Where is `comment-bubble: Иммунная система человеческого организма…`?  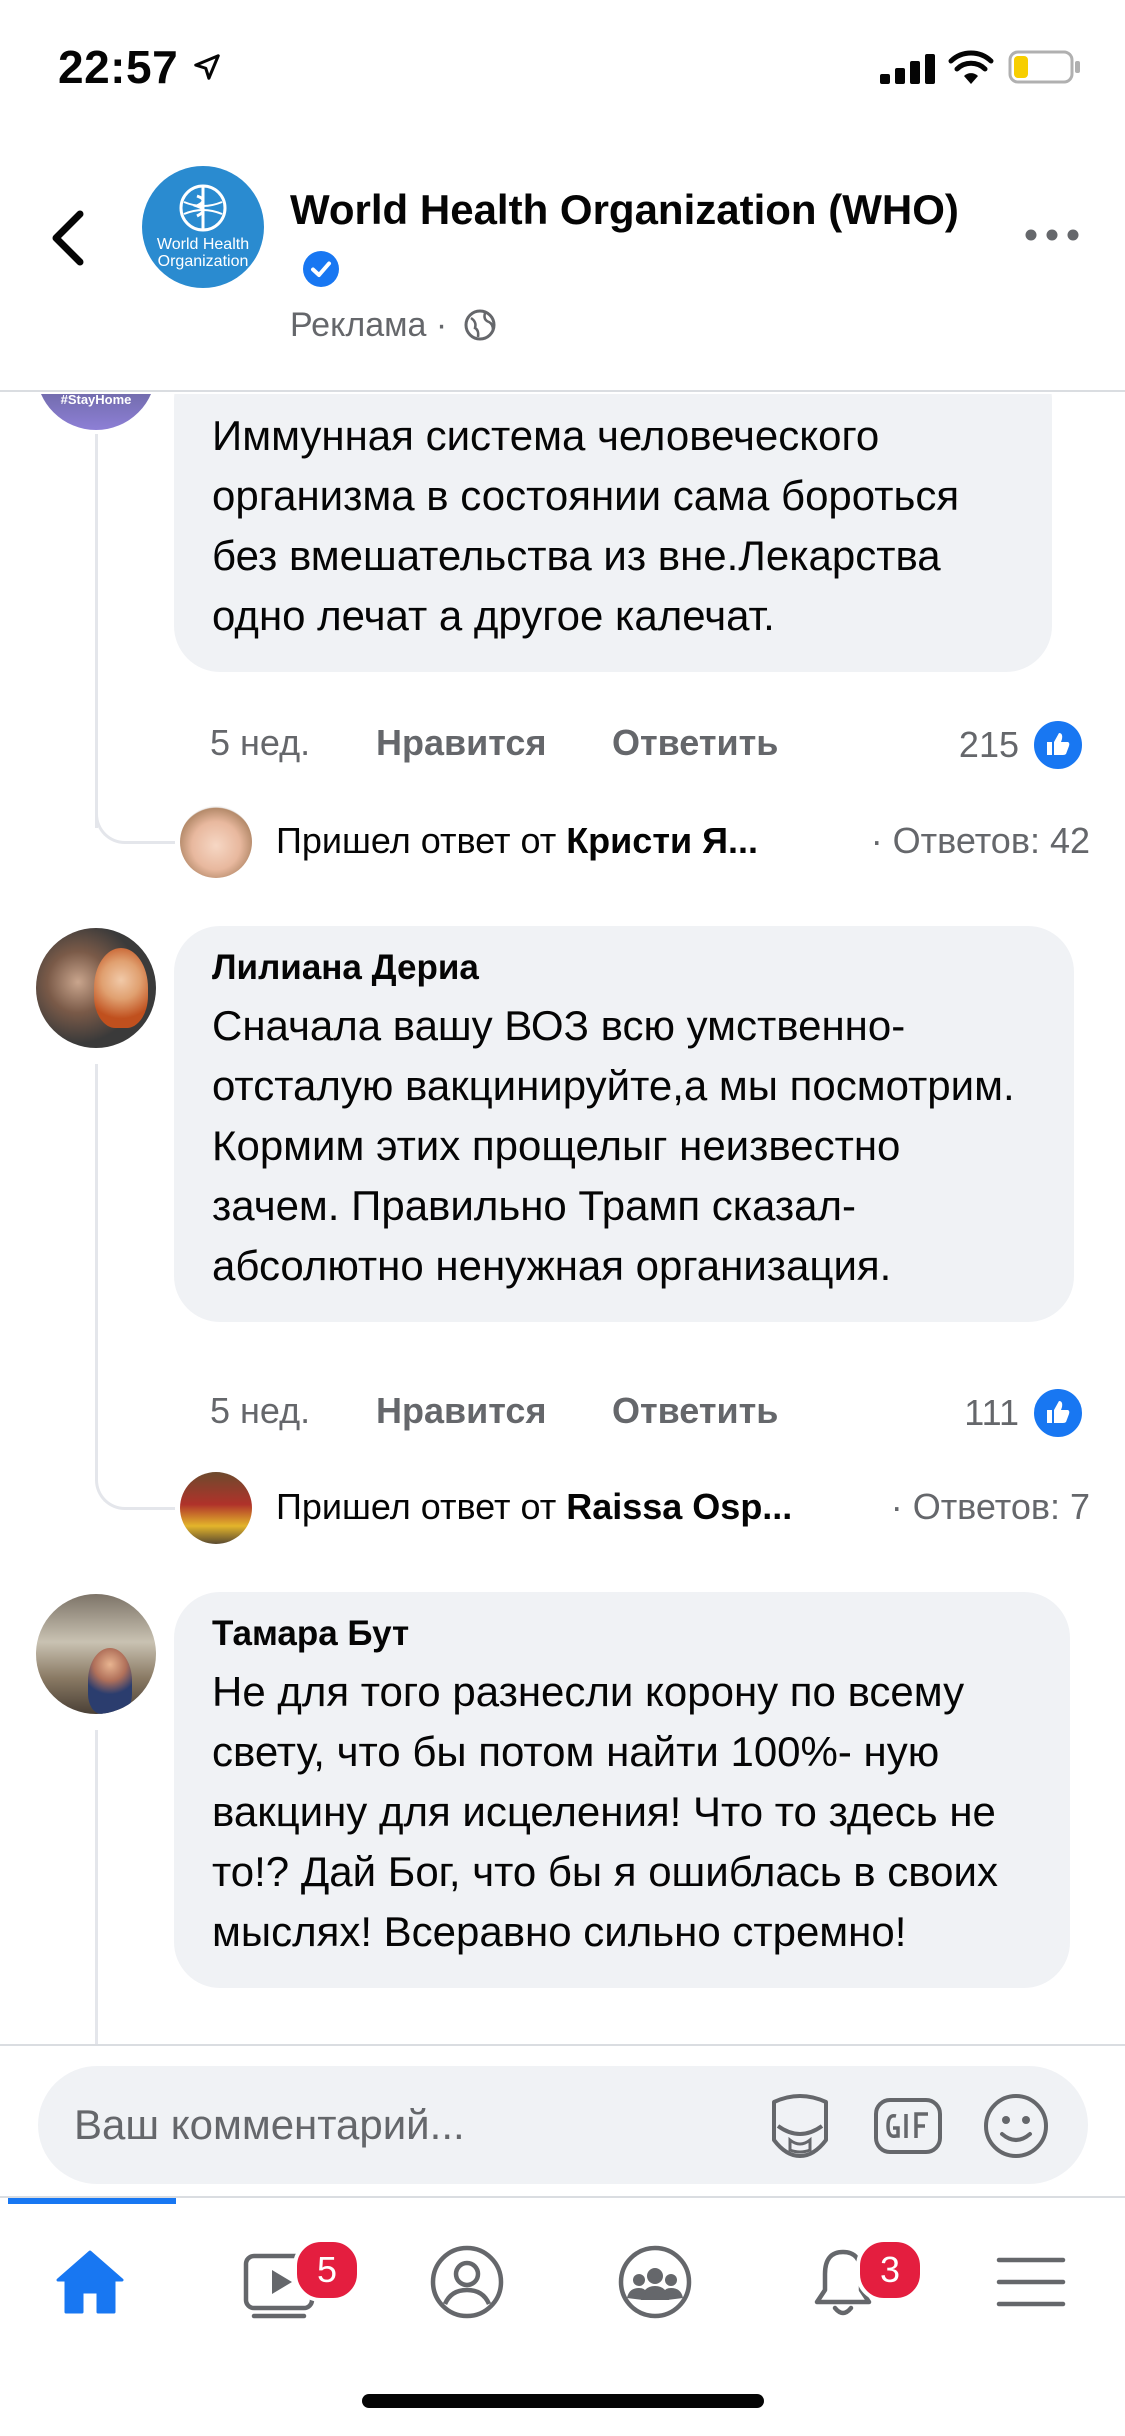
comment-bubble: Иммунная система человеческого организма… is located at coordinates (613, 533).